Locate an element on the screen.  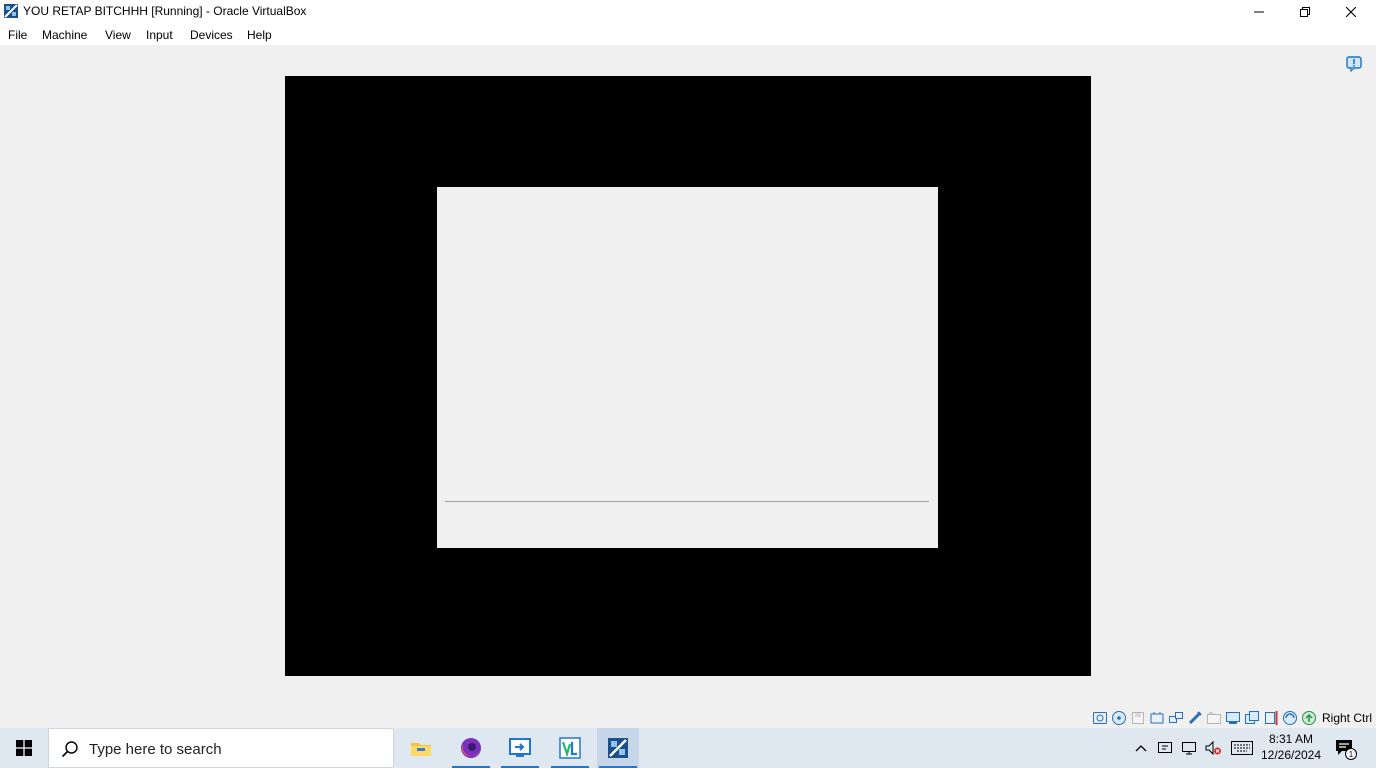
shared-folders-icon is located at coordinates (1214, 718).